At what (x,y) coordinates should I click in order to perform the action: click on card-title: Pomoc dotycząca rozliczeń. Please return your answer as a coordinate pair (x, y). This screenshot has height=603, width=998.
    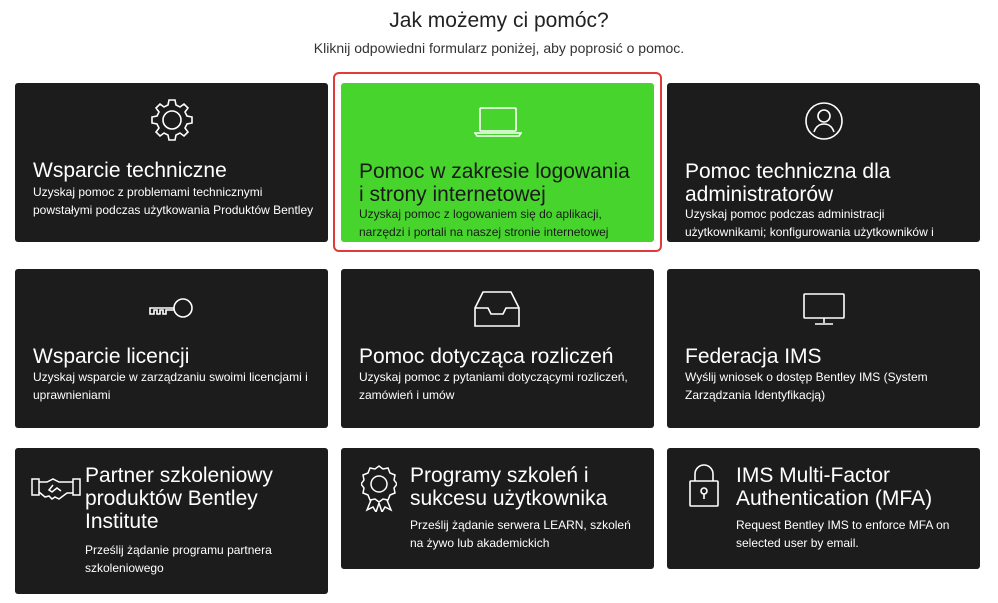
    Looking at the image, I should click on (486, 356).